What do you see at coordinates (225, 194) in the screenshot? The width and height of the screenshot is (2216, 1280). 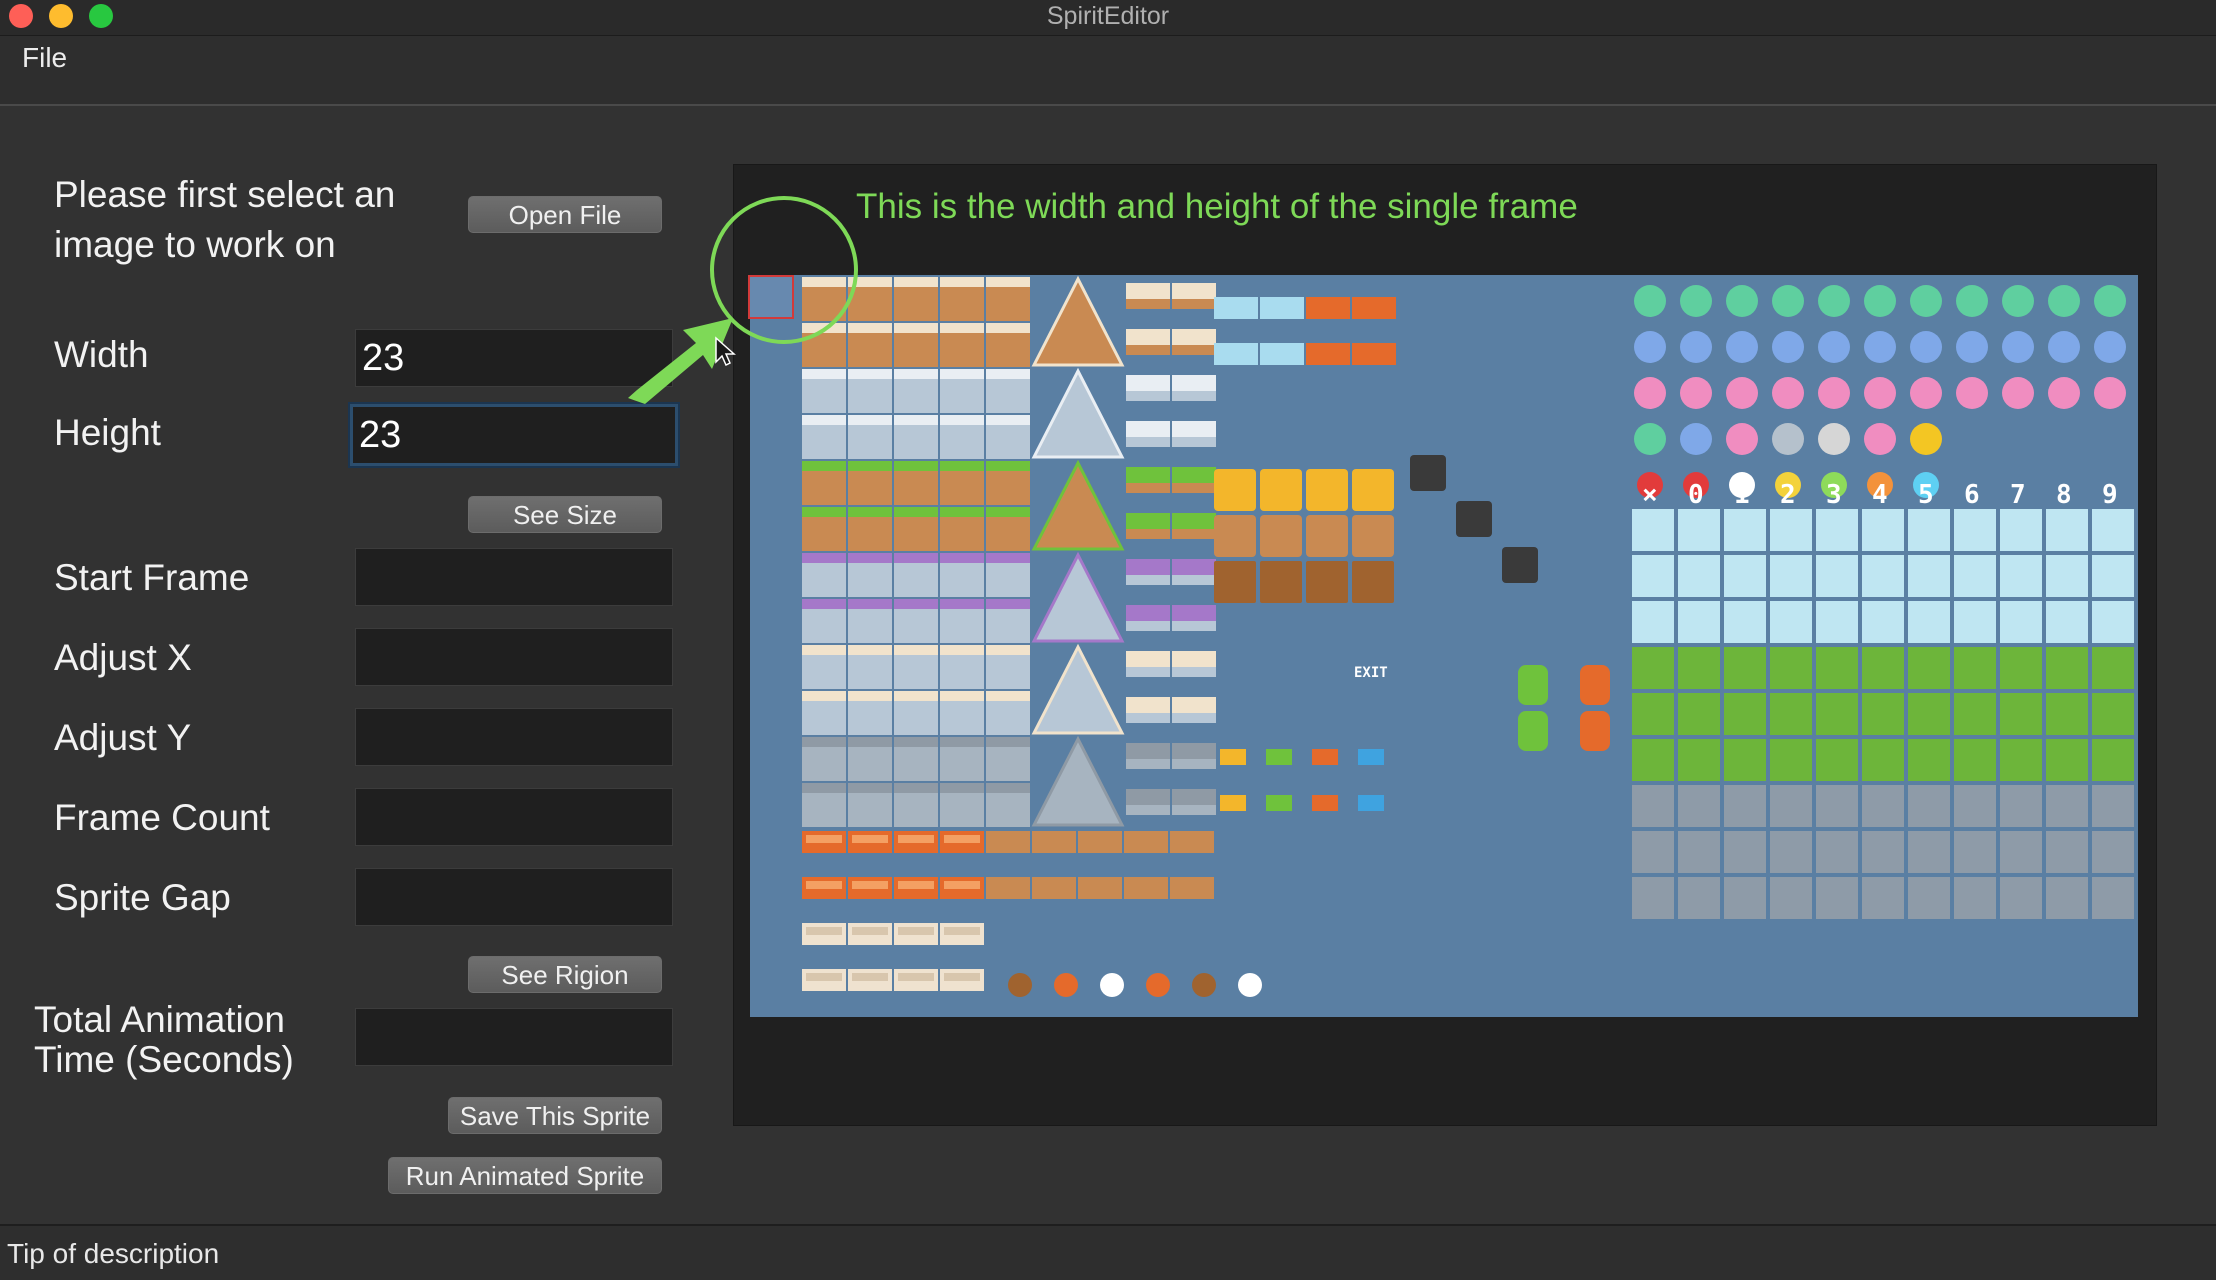 I see `intro-text-line1: Please first select an` at bounding box center [225, 194].